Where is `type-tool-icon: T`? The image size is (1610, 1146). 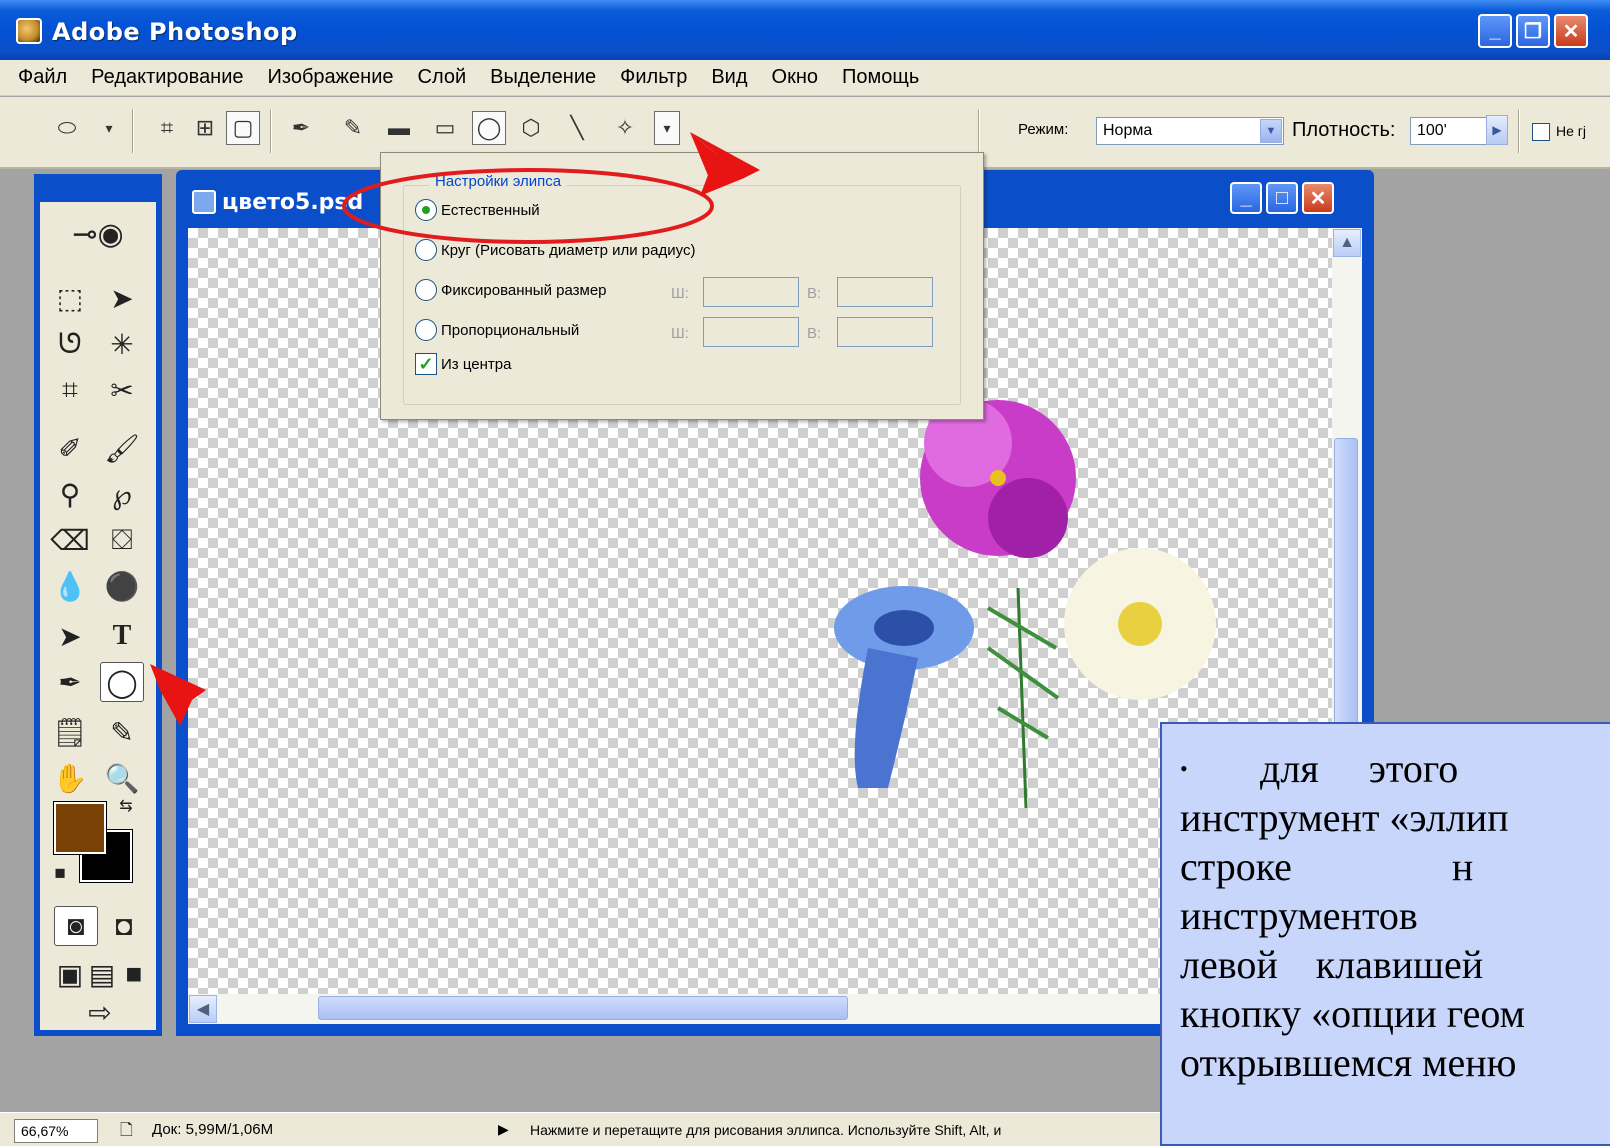 type-tool-icon: T is located at coordinates (122, 636).